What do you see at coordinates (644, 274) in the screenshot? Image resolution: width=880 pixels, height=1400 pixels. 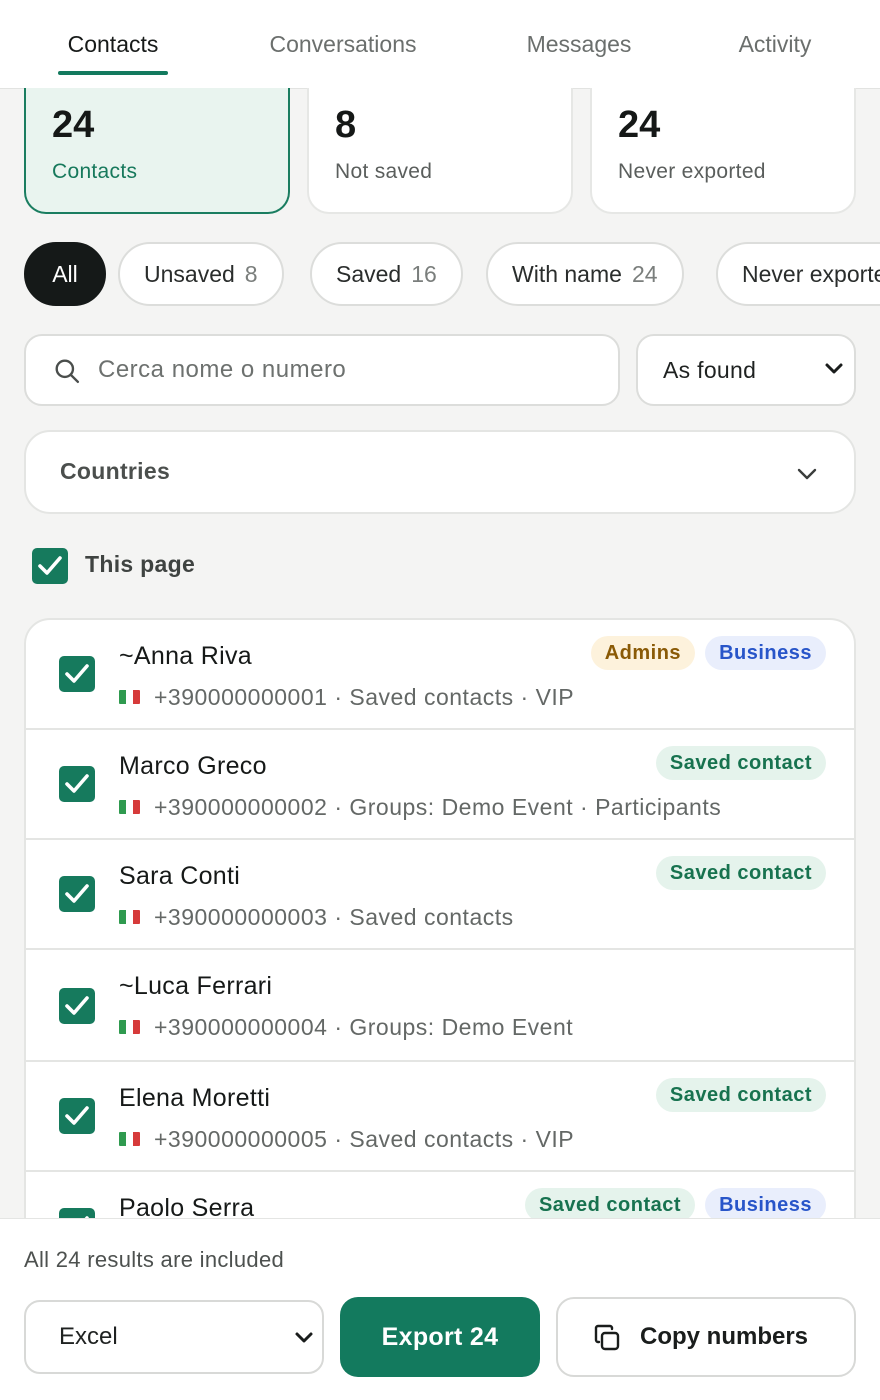 I see `chip-count: 24` at bounding box center [644, 274].